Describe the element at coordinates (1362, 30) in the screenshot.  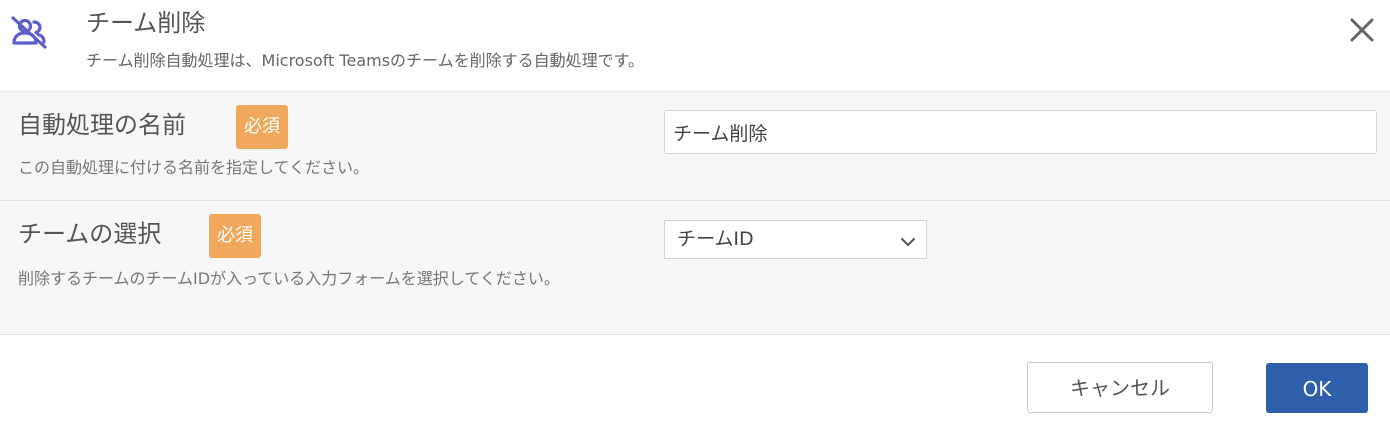
I see `close-icon` at that location.